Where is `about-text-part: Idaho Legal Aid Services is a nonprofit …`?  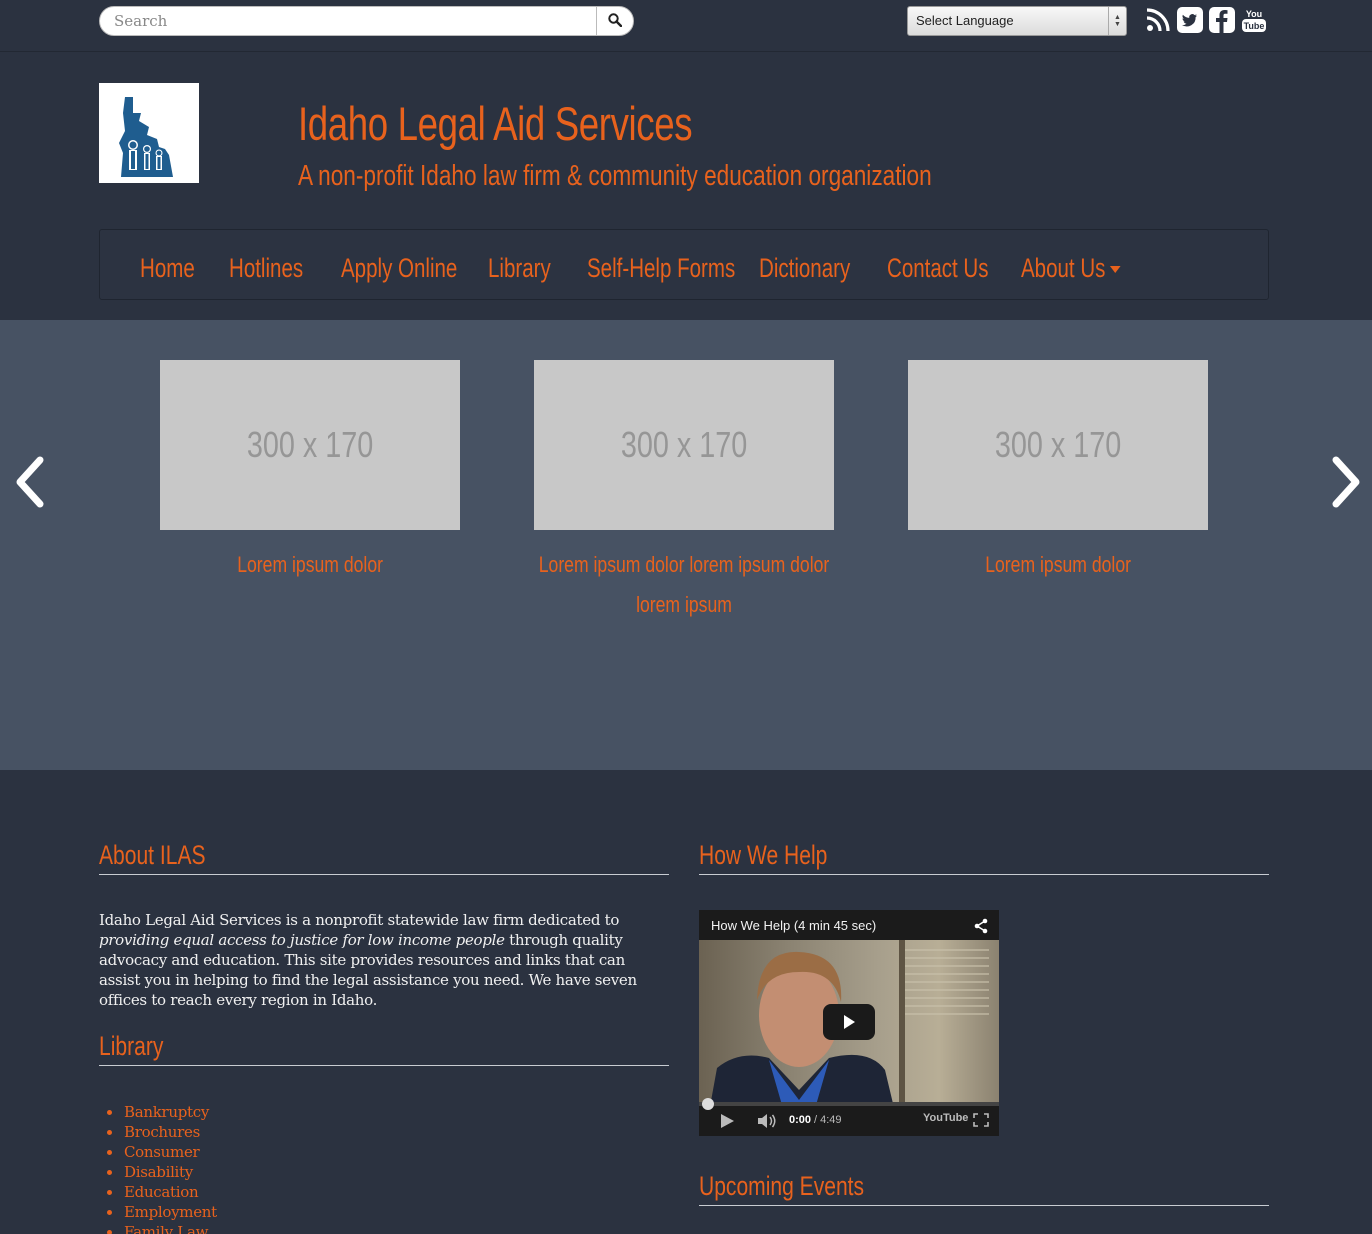
about-text-part: Idaho Legal Aid Services is a nonprofit … is located at coordinates (359, 920).